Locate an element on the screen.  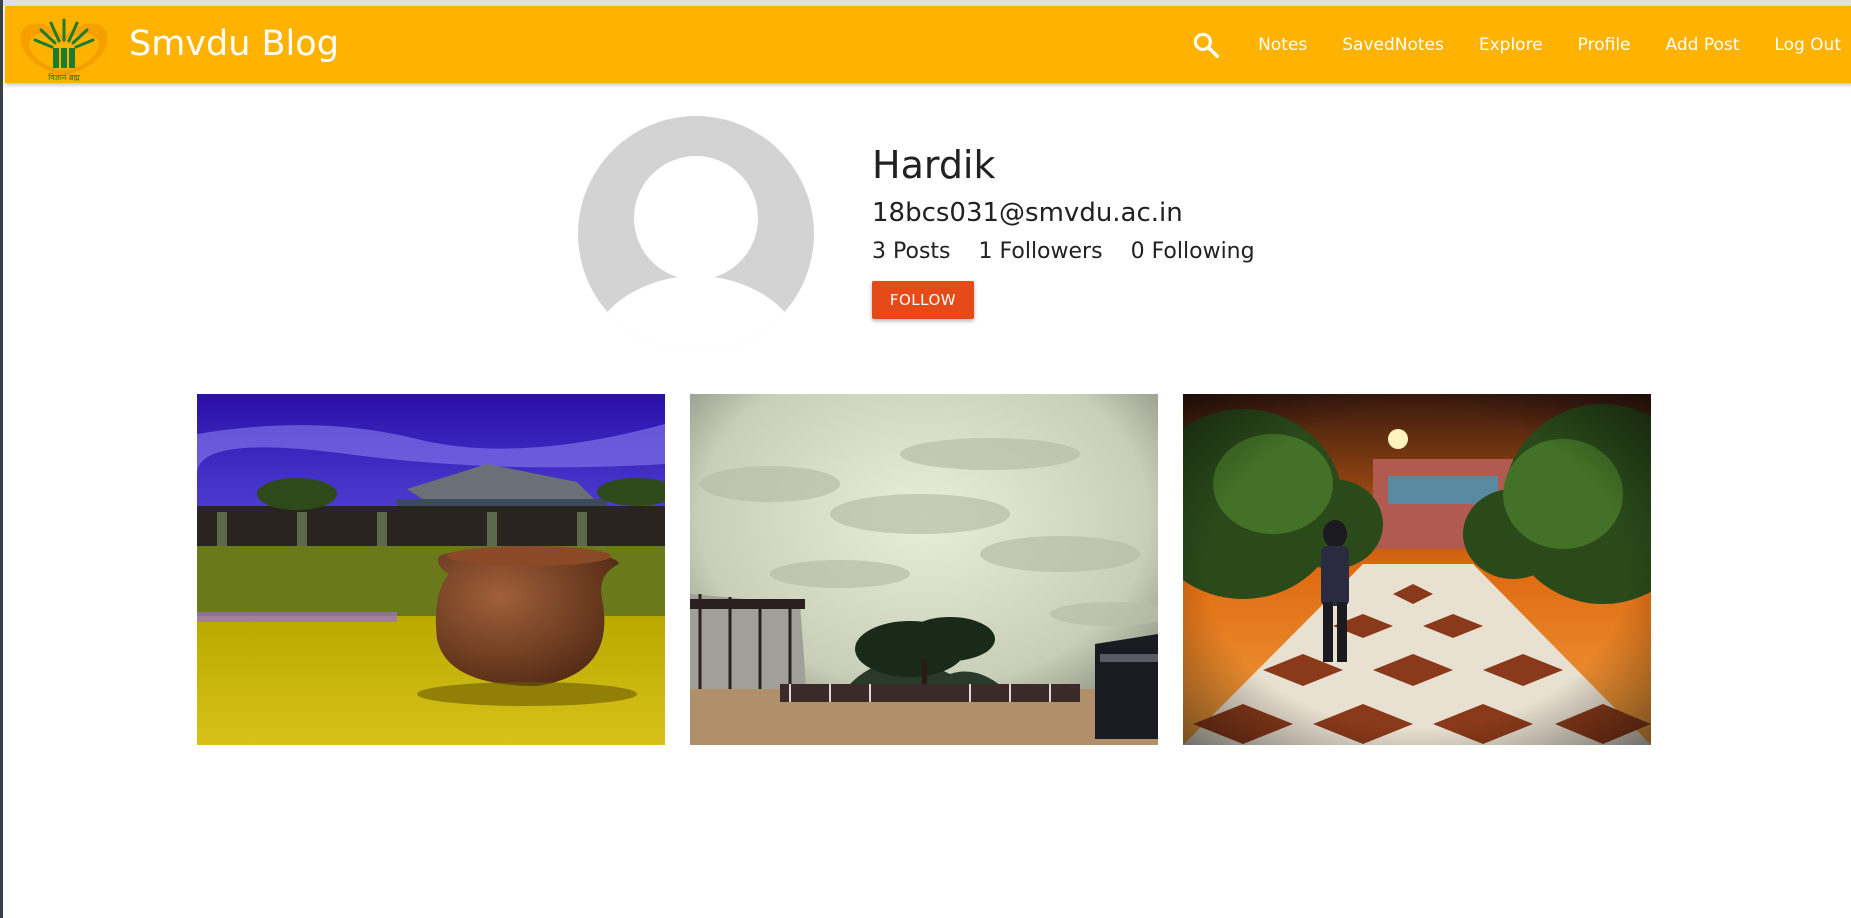
search-icon is located at coordinates (1206, 45).